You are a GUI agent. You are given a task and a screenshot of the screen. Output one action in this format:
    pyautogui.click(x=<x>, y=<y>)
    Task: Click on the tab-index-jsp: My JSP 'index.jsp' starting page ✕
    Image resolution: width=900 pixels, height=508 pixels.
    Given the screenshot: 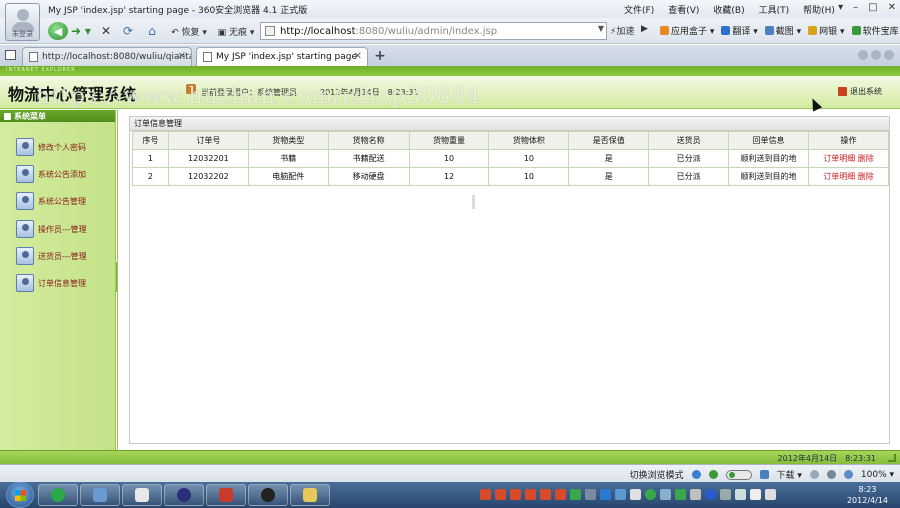 What is the action you would take?
    pyautogui.click(x=282, y=56)
    